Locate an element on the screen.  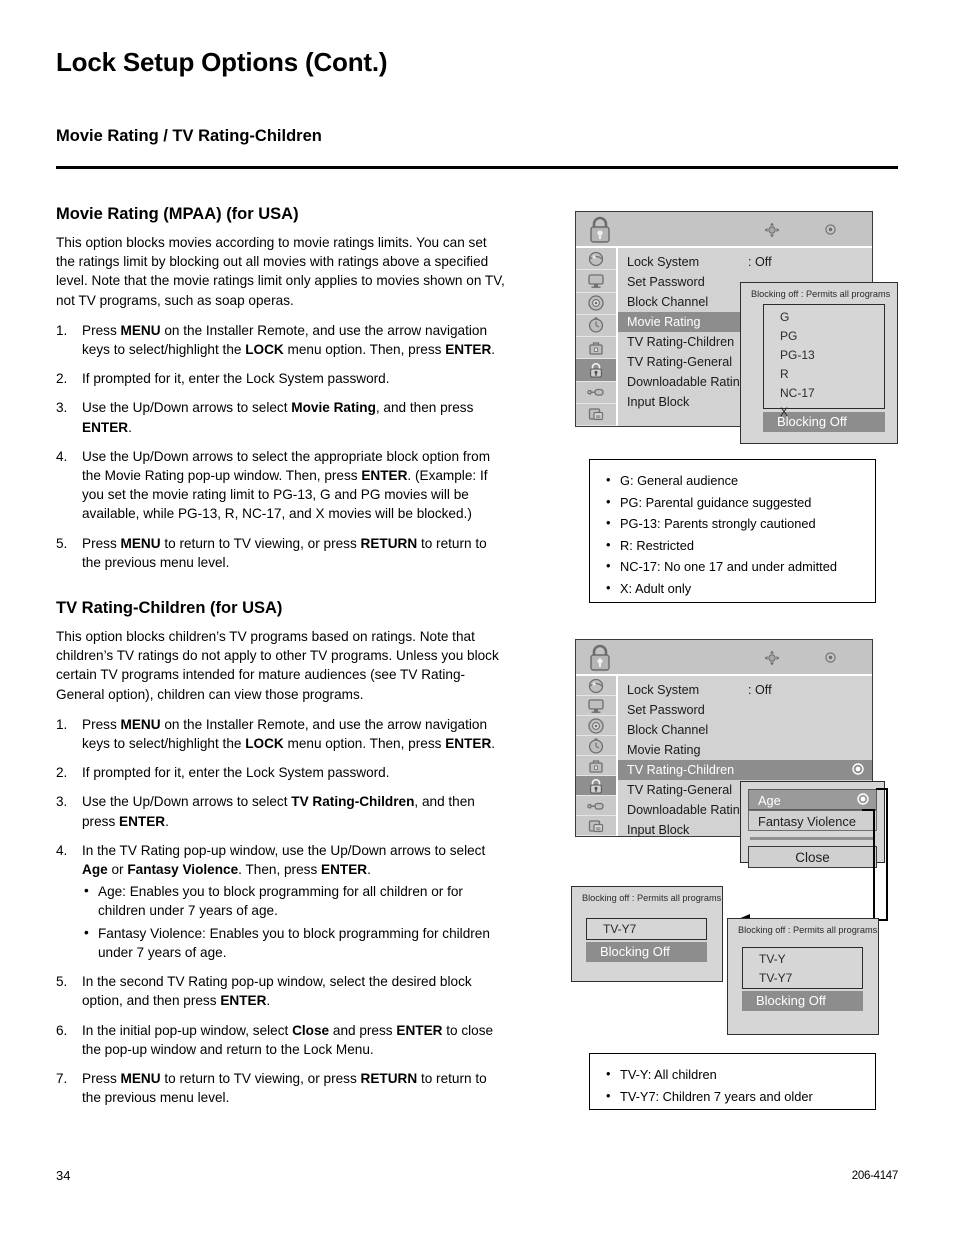
fantasy-violence-option-list: TV-Y7 is located at coordinates (646, 929).